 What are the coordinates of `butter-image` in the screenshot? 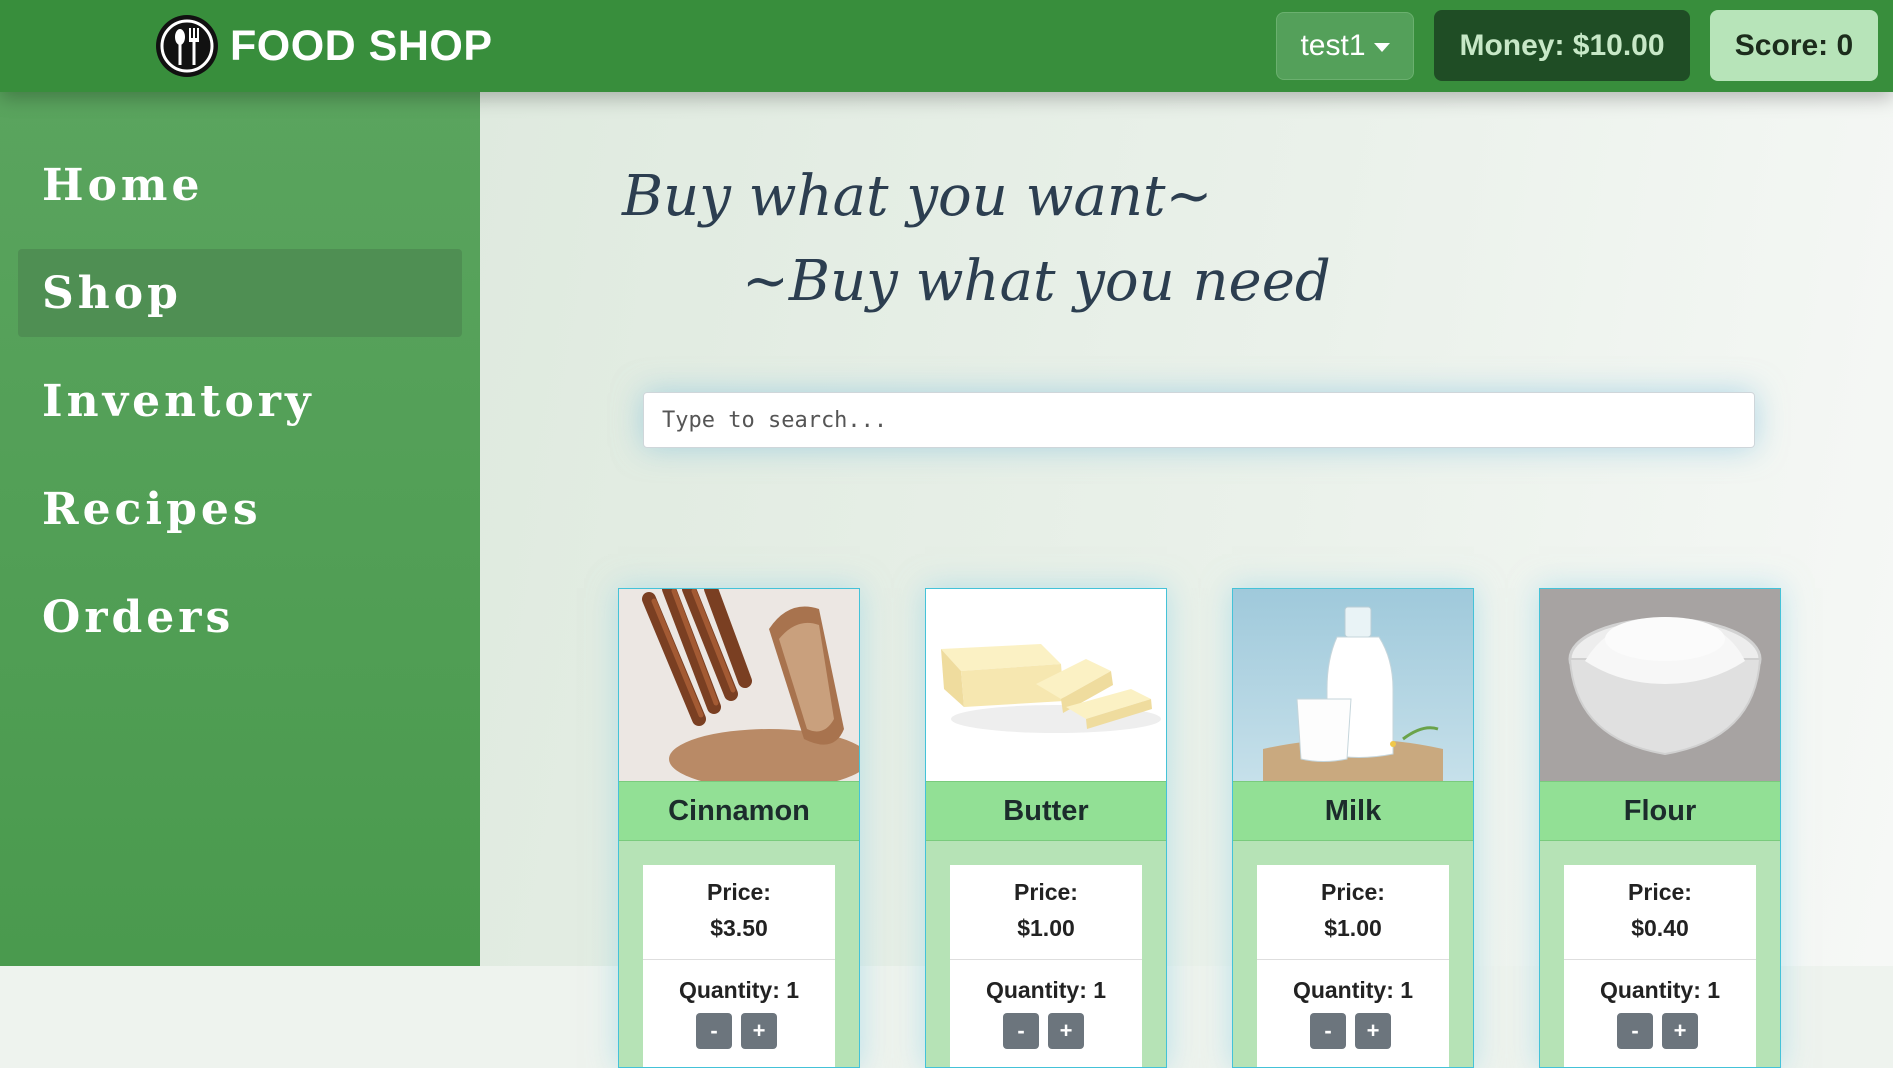 It's located at (1046, 685).